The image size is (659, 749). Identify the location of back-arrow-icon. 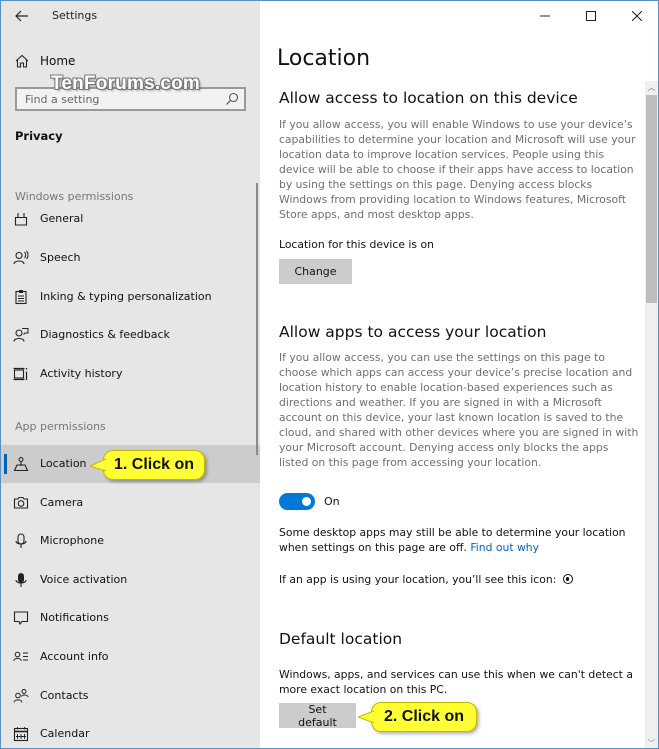
(21, 16).